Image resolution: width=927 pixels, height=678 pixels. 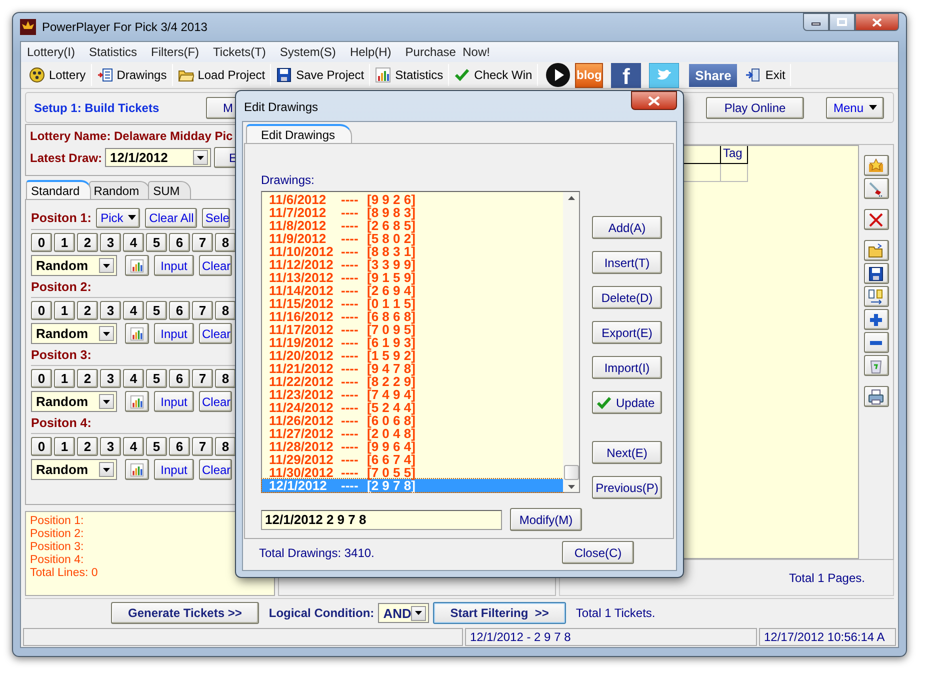 What do you see at coordinates (842, 22) in the screenshot?
I see `maximize-button` at bounding box center [842, 22].